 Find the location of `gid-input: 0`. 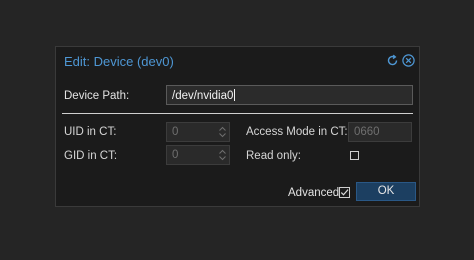

gid-input: 0 is located at coordinates (198, 155).